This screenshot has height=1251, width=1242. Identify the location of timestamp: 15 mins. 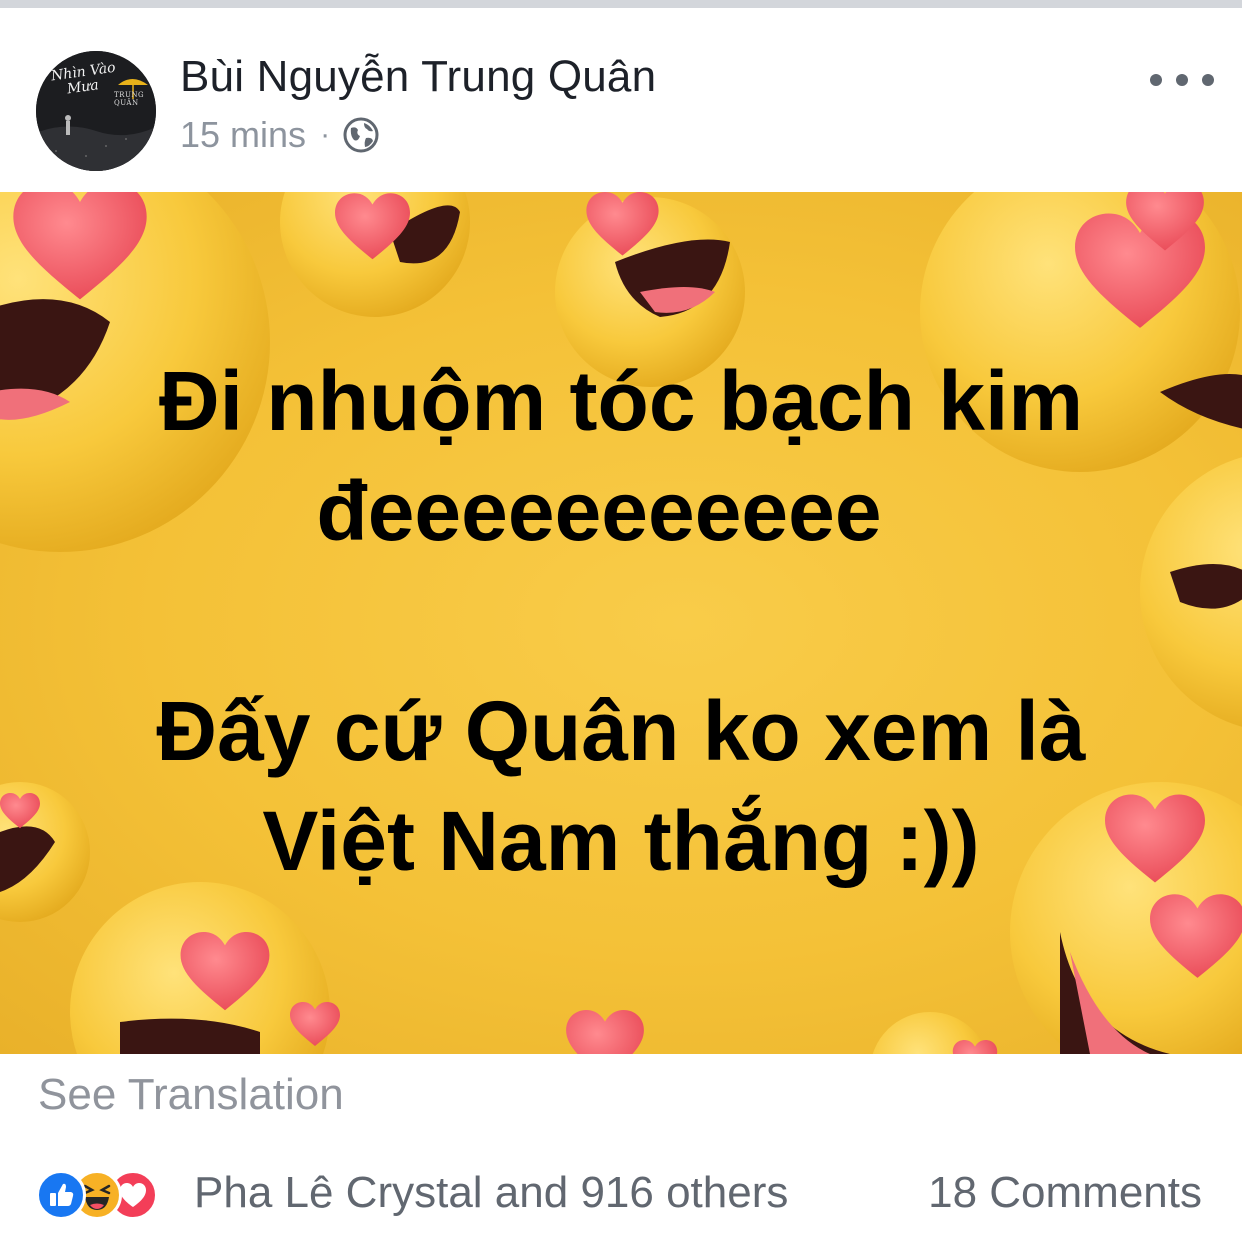
(243, 135).